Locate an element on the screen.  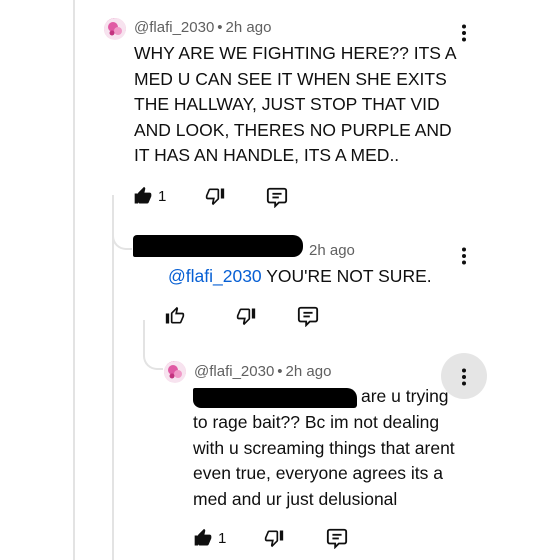
thread-line-main is located at coordinates (74, 280).